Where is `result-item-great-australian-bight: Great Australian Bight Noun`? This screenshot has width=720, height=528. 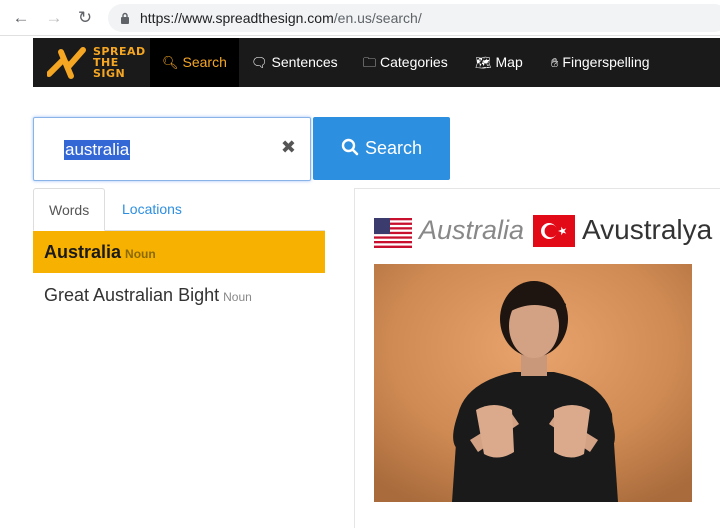 result-item-great-australian-bight: Great Australian Bight Noun is located at coordinates (179, 295).